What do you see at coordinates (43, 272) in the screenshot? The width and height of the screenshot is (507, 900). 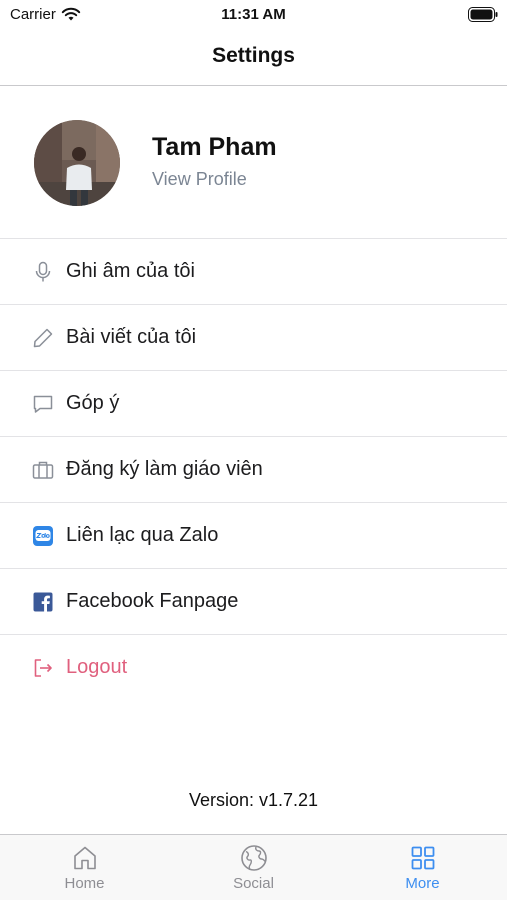 I see `microphone-icon` at bounding box center [43, 272].